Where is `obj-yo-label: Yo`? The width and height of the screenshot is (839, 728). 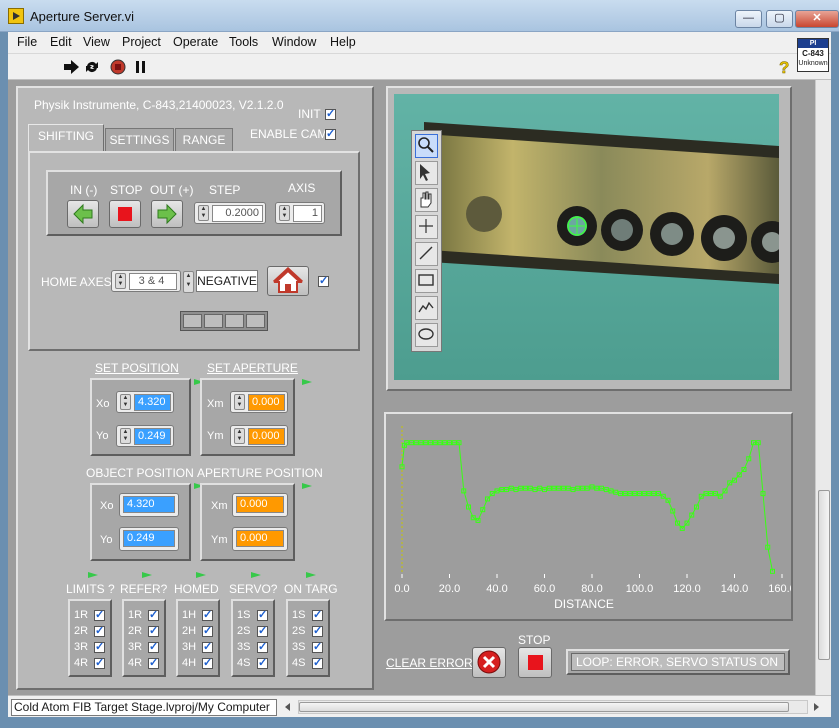 obj-yo-label: Yo is located at coordinates (106, 540).